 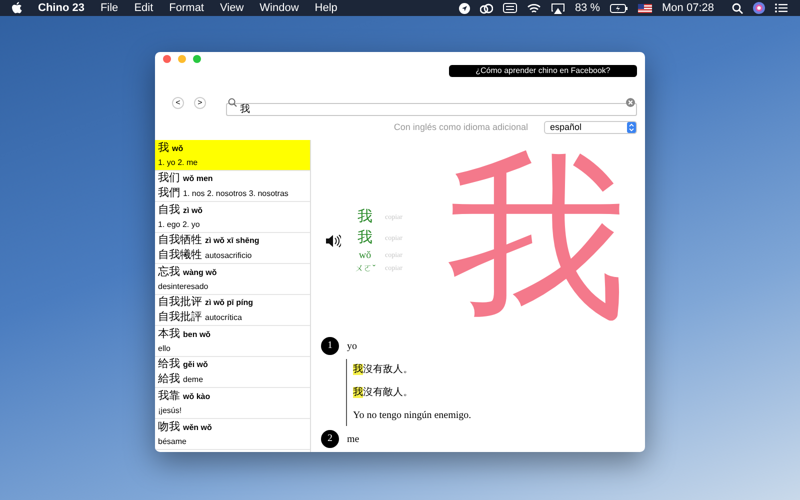 What do you see at coordinates (688, 8) in the screenshot?
I see `clock: Mon 07:28` at bounding box center [688, 8].